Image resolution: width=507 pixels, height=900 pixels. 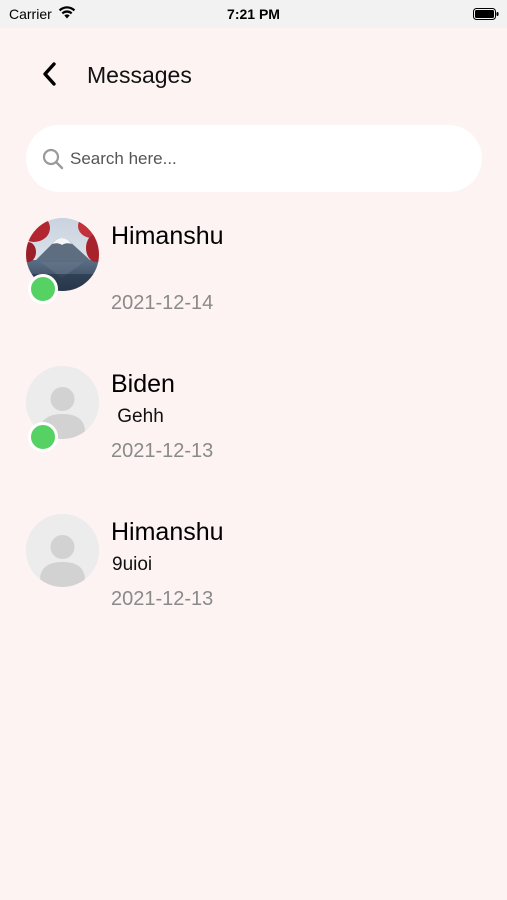 What do you see at coordinates (138, 416) in the screenshot?
I see `message-preview: Gehh` at bounding box center [138, 416].